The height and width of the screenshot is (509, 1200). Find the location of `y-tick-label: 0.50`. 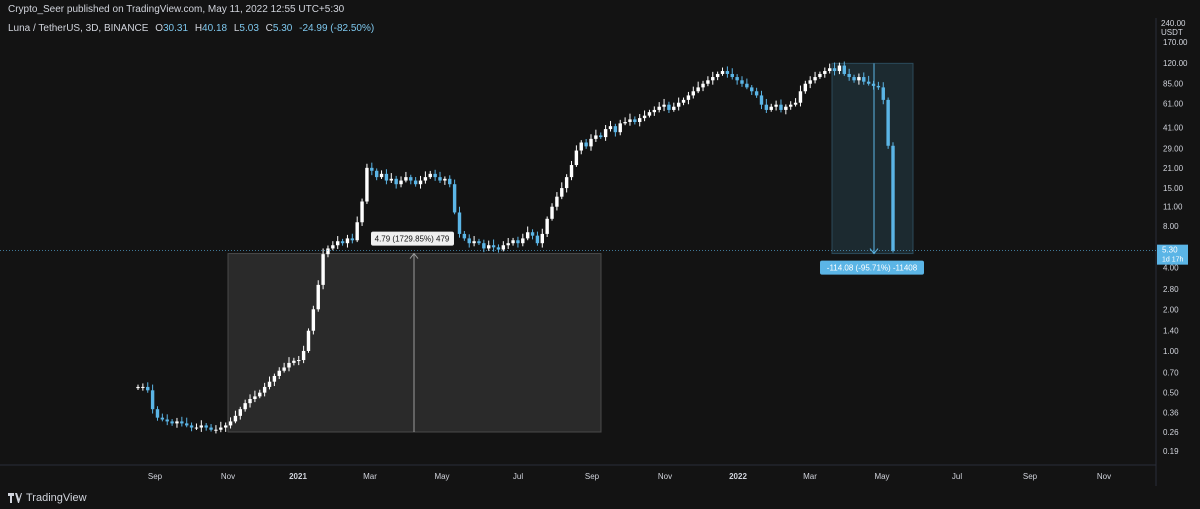

y-tick-label: 0.50 is located at coordinates (1171, 393).